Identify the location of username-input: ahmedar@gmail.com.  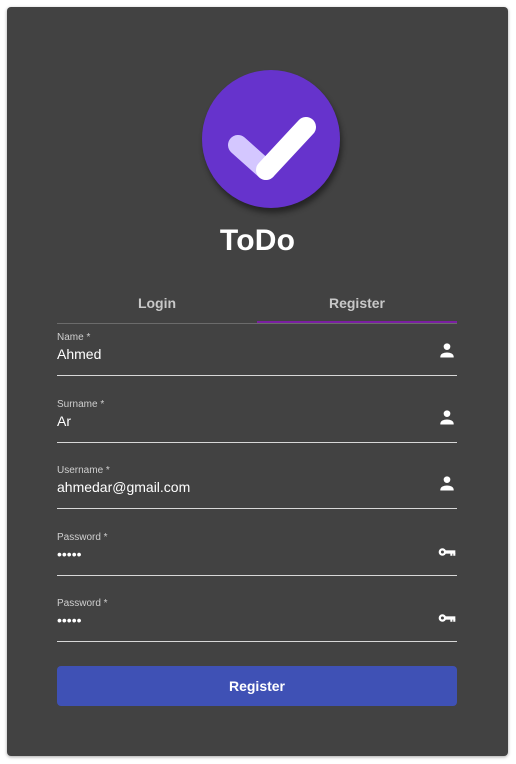
(123, 487).